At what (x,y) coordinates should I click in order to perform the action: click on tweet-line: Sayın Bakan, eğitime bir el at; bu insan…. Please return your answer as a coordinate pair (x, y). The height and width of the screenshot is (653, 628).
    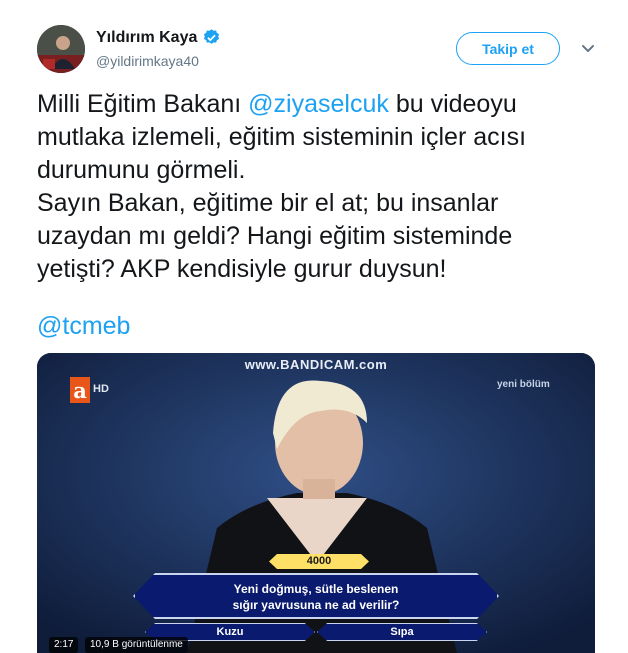
    Looking at the image, I should click on (268, 203).